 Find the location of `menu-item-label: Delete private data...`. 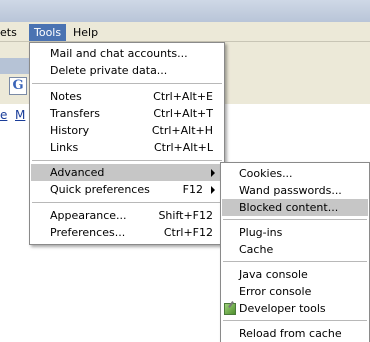

menu-item-label: Delete private data... is located at coordinates (109, 70).